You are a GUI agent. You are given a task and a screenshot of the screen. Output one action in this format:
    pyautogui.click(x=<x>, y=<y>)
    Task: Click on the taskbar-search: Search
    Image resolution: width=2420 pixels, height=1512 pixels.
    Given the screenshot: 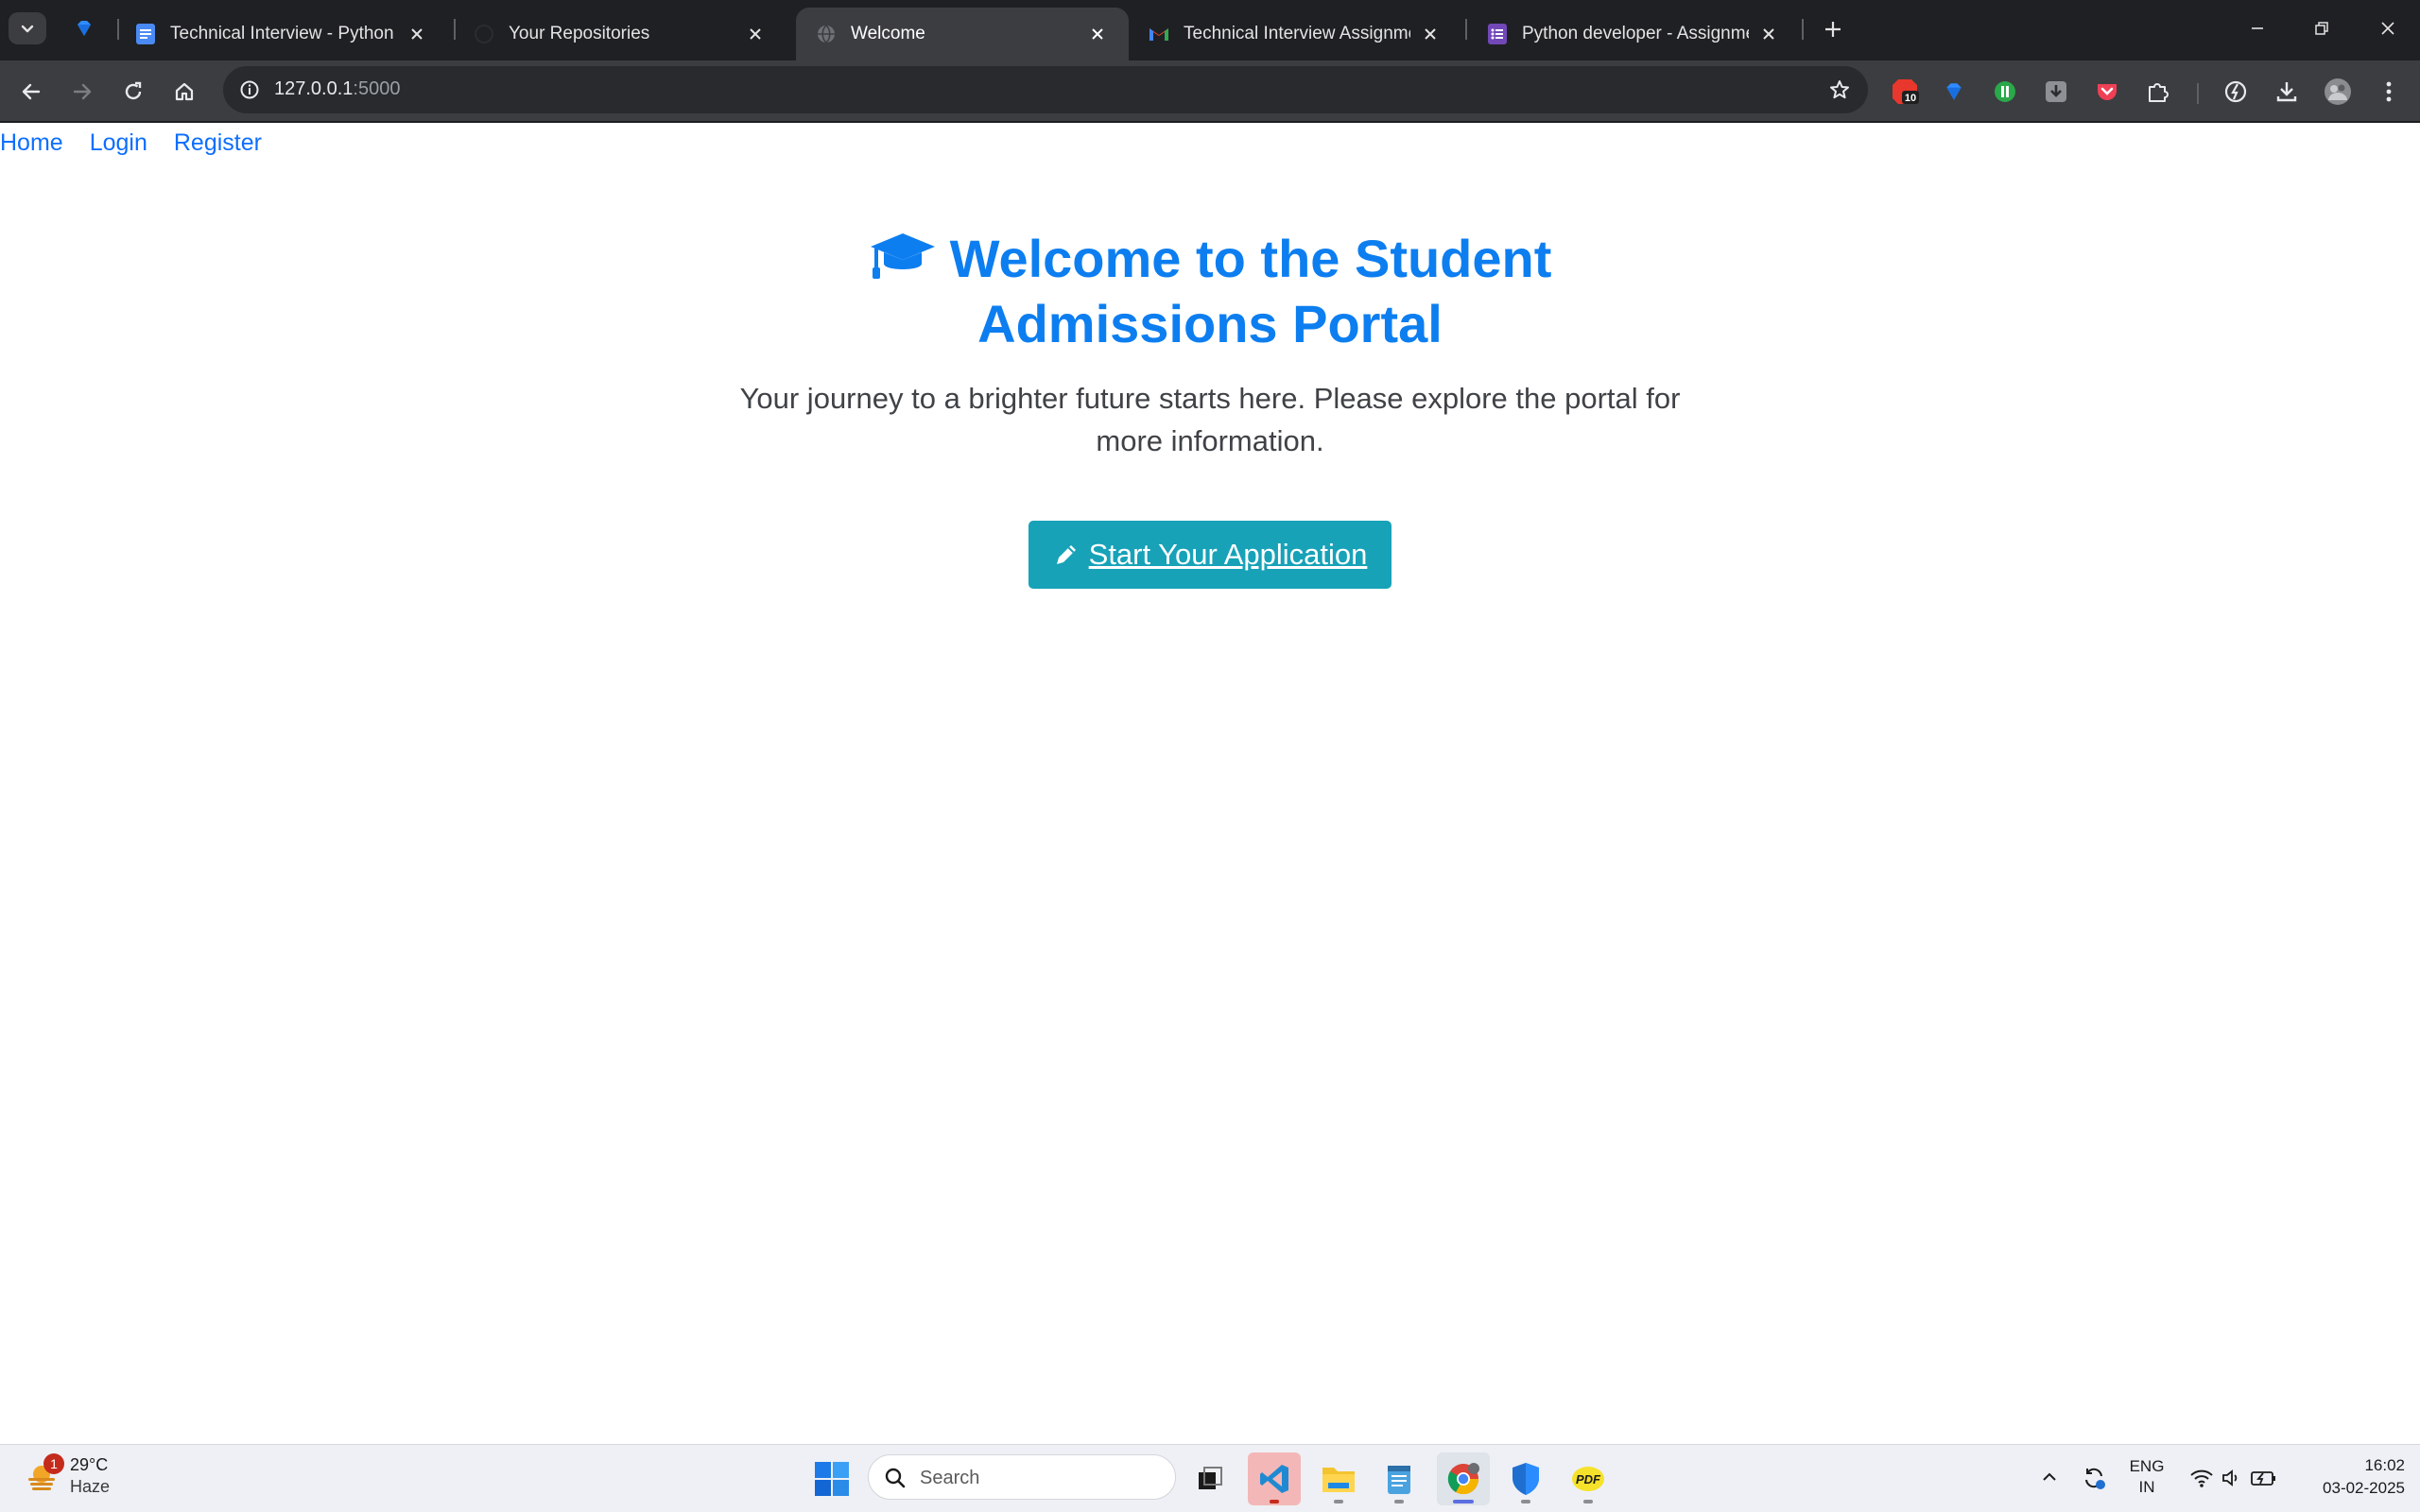 What is the action you would take?
    pyautogui.click(x=1022, y=1477)
    